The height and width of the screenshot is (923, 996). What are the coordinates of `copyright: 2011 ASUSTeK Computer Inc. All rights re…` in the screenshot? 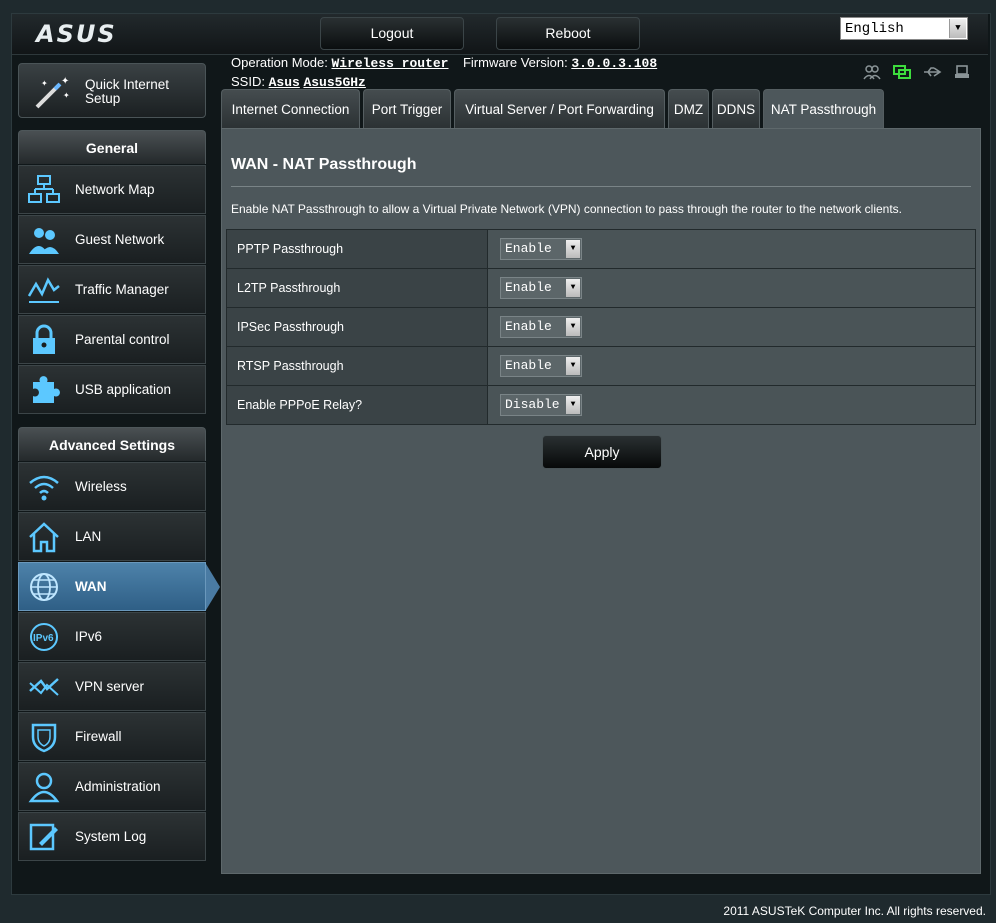 It's located at (854, 911).